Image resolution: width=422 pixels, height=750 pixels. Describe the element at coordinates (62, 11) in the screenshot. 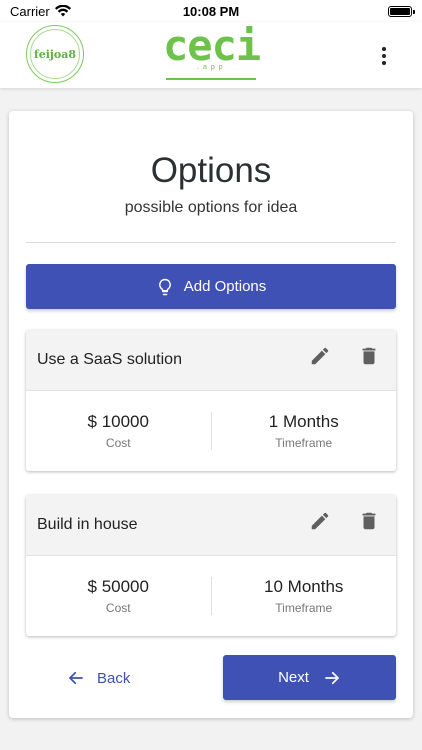

I see `wifi-icon` at that location.